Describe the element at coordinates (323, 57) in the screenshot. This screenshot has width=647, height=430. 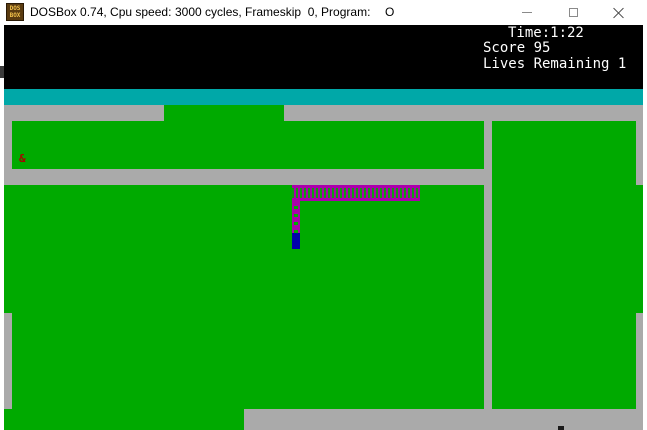
I see `game-hud: Time:1:22 Score 95 Lives Remaining 1` at that location.